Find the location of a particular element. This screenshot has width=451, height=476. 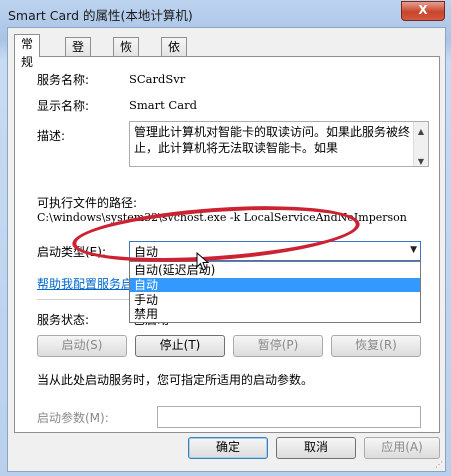

option-auto-delayed: 自动(延迟启动) is located at coordinates (275, 270).